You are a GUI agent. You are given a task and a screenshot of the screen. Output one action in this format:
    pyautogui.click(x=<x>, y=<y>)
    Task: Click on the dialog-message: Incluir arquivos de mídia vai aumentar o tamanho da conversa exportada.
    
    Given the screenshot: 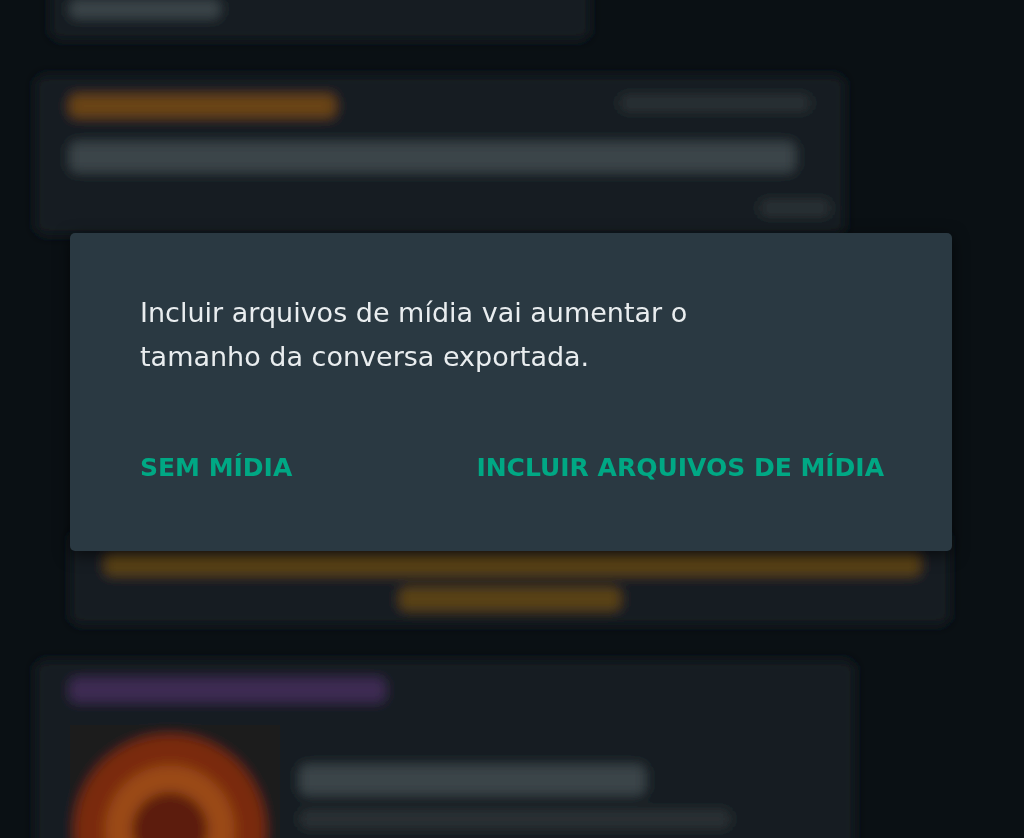 What is the action you would take?
    pyautogui.click(x=414, y=335)
    